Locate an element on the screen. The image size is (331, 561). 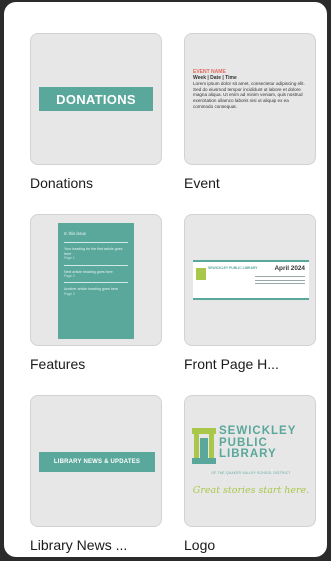
donations-banner: DONATIONS is located at coordinates (96, 99).